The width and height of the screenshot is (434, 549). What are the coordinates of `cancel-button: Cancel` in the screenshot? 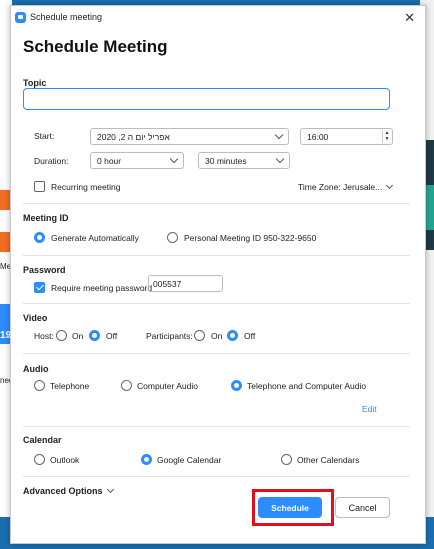 It's located at (362, 507).